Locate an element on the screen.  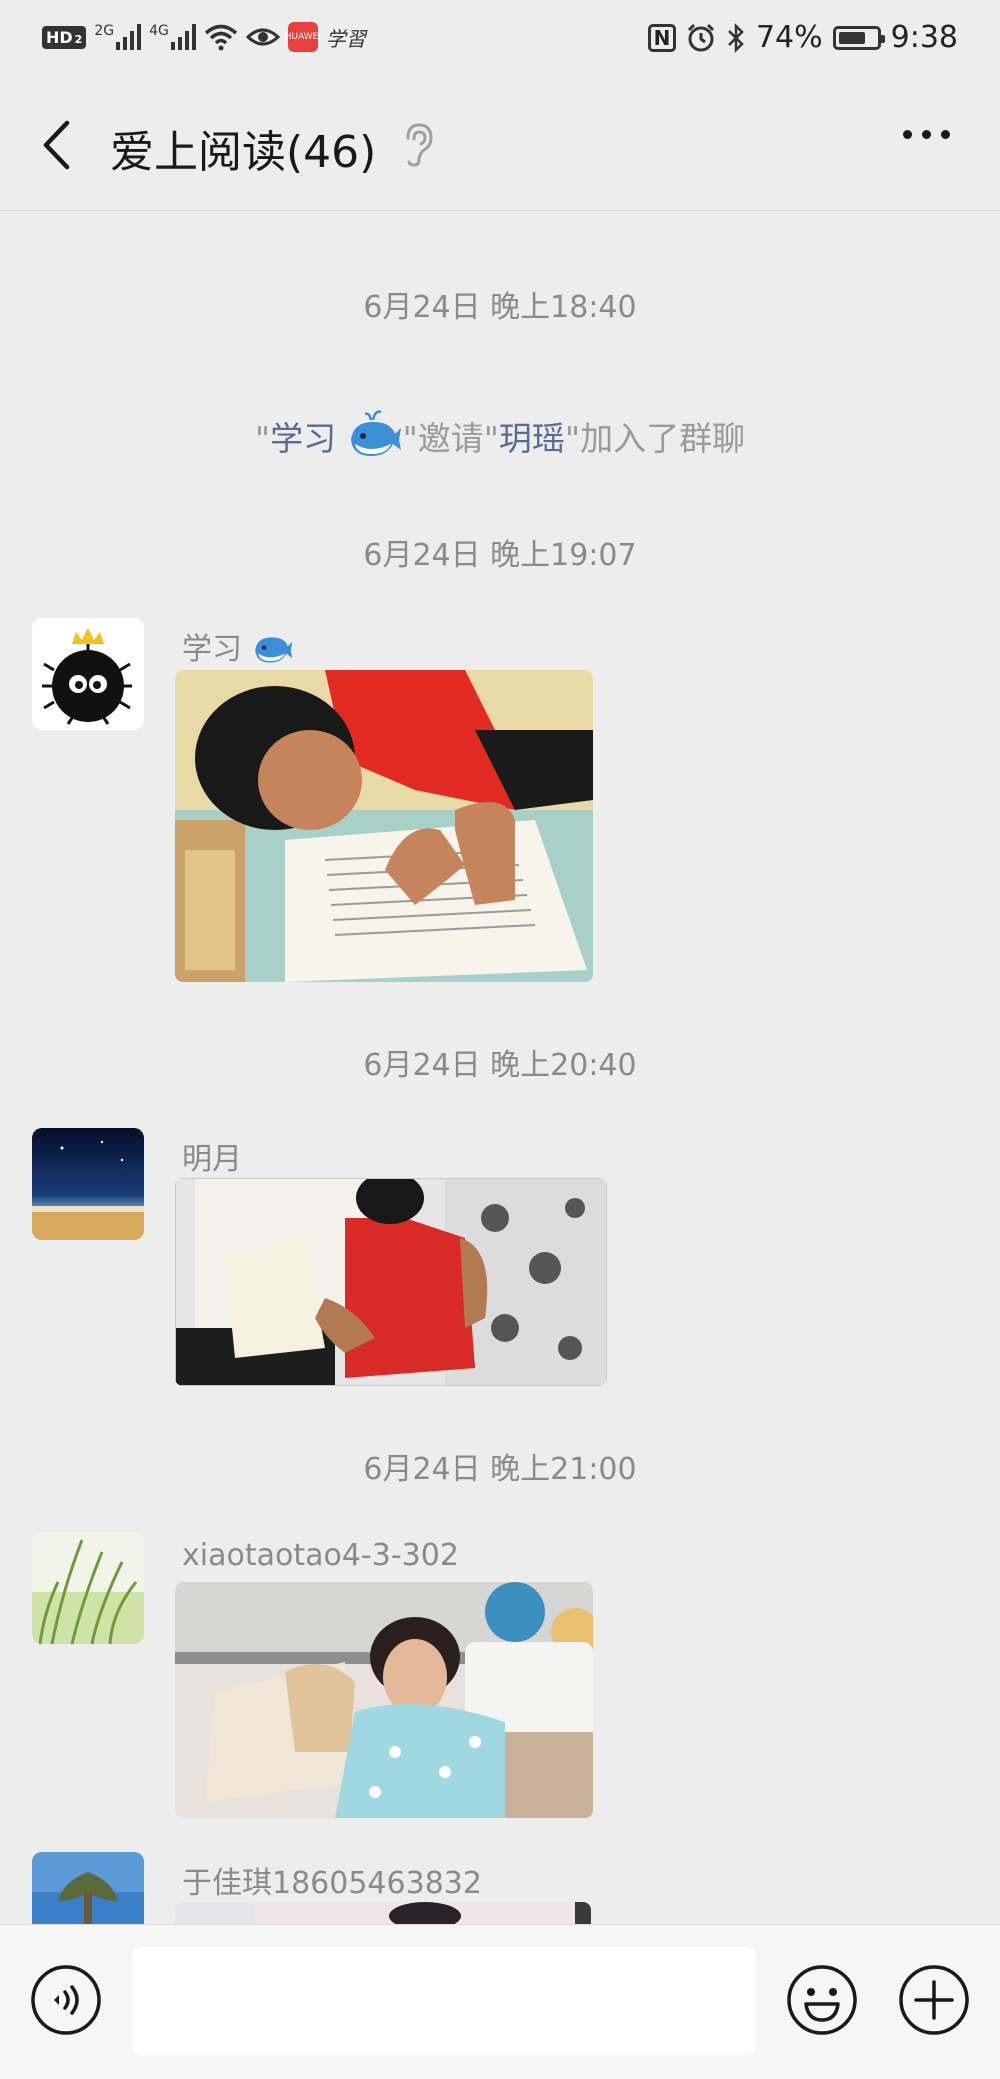
chat-timestamp: 6月24日 晚上19:07 is located at coordinates (500, 555).